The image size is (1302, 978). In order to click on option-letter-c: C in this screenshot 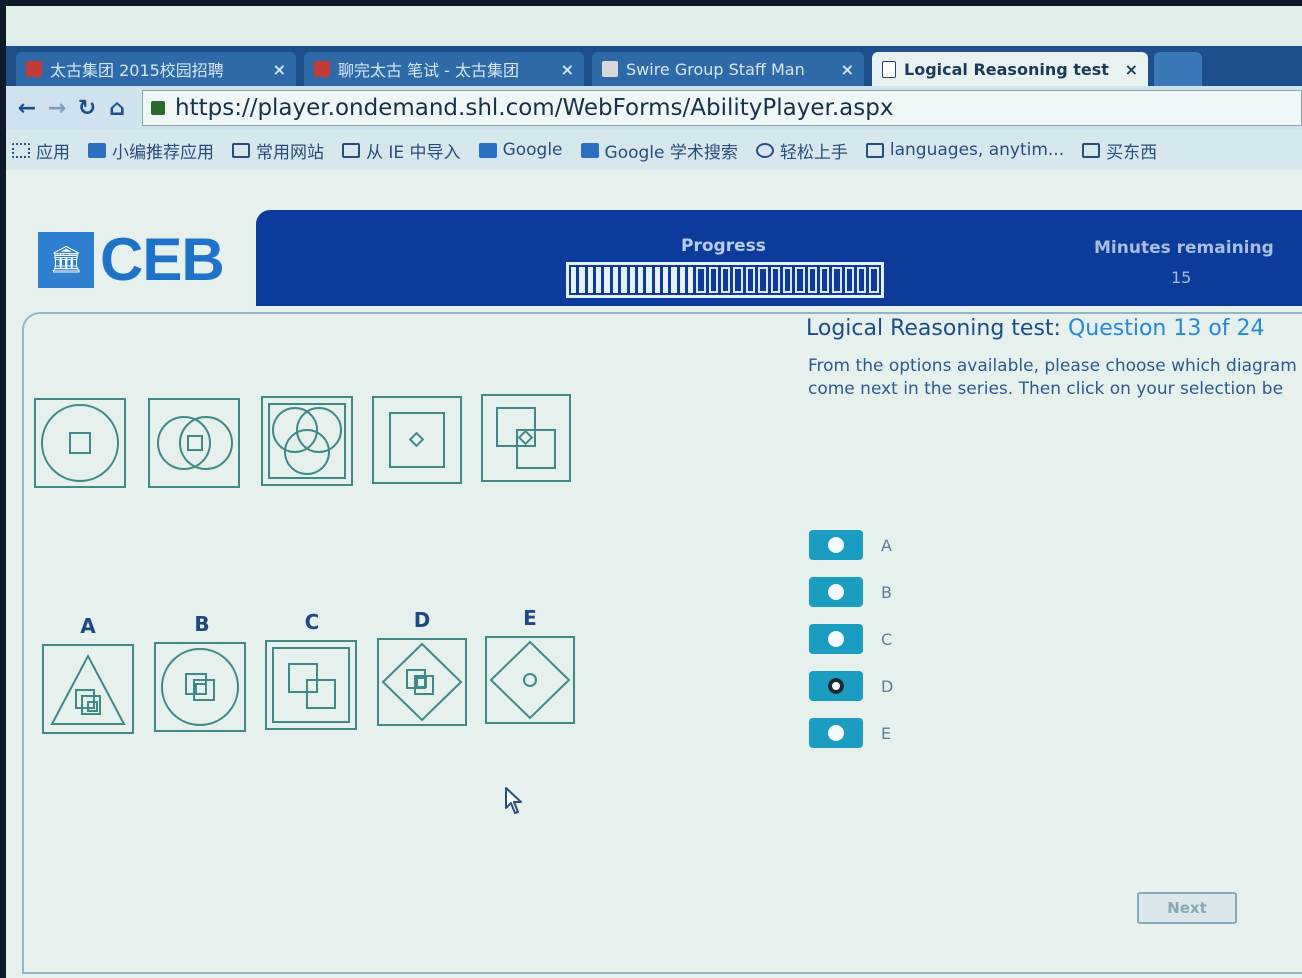, I will do `click(312, 622)`.